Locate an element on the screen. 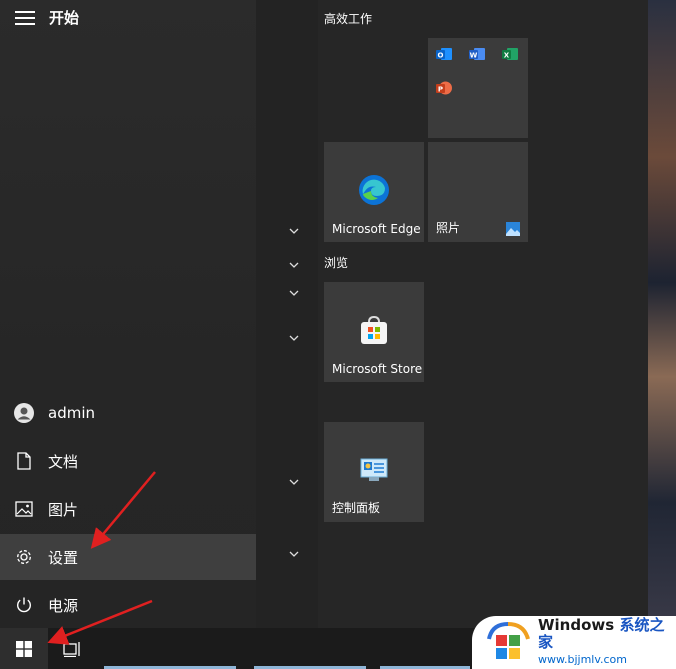 This screenshot has width=676, height=669. nav-user-label: admin is located at coordinates (71, 413).